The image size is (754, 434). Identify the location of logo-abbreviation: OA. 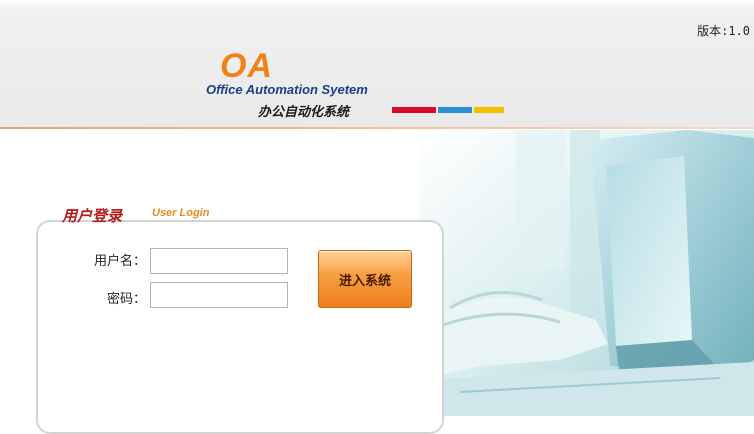
(246, 66).